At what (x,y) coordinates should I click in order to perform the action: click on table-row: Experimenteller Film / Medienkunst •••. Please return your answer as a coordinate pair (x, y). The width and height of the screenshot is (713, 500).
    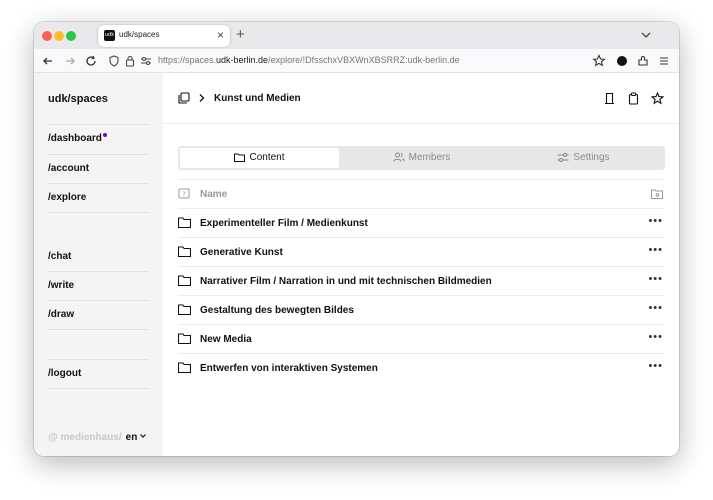
    Looking at the image, I should click on (421, 222).